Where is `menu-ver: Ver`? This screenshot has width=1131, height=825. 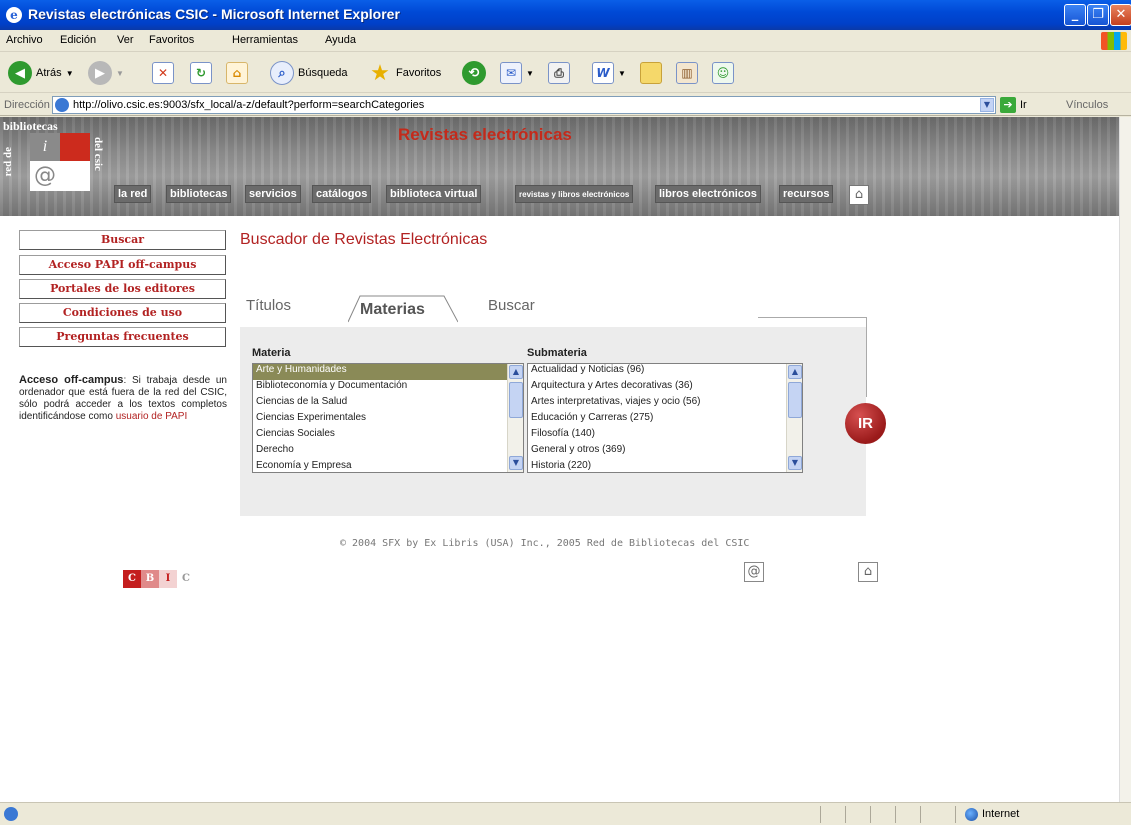 menu-ver: Ver is located at coordinates (125, 40).